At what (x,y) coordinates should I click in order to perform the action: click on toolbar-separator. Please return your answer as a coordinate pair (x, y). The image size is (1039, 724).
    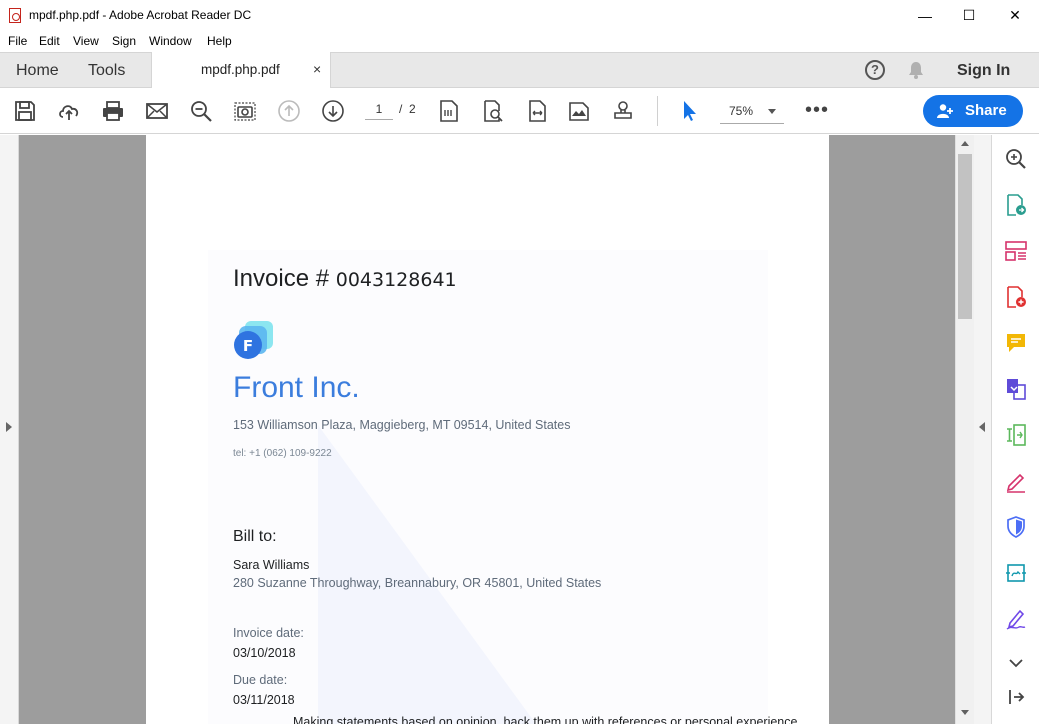
    Looking at the image, I should click on (657, 111).